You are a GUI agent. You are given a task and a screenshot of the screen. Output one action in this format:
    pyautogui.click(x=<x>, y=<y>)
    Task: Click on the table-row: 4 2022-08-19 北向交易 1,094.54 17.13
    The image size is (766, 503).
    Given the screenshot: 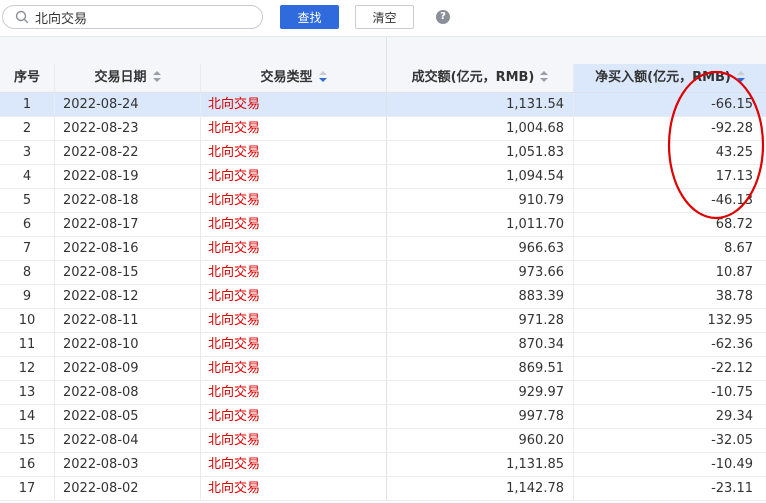 What is the action you would take?
    pyautogui.click(x=383, y=177)
    